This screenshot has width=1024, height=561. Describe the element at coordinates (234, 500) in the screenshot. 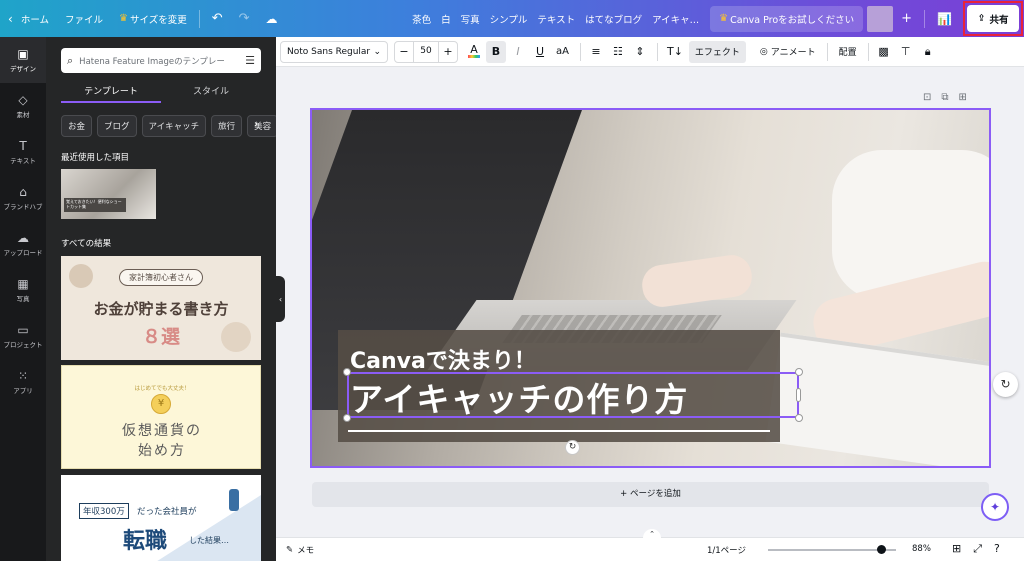

I see `person-figure-icon` at that location.